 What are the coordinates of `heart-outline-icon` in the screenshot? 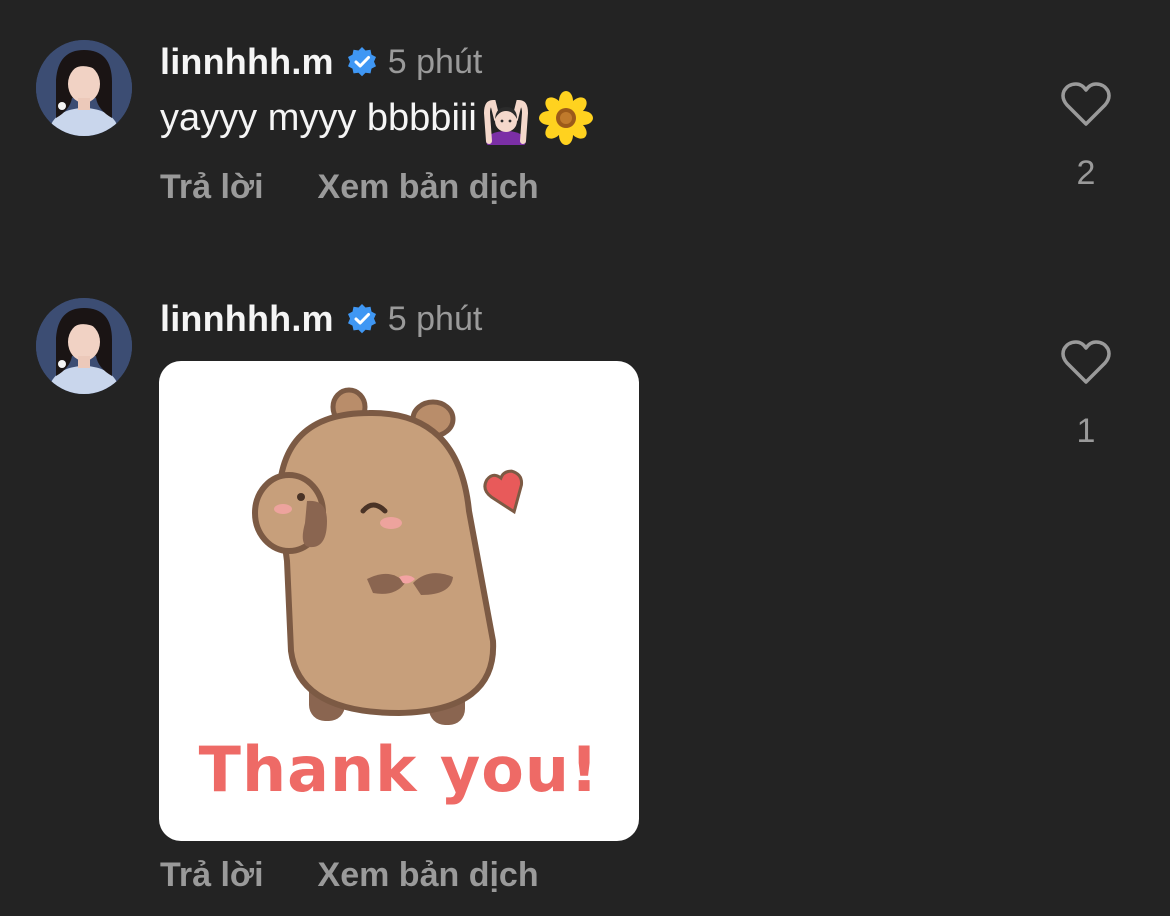 It's located at (1086, 362).